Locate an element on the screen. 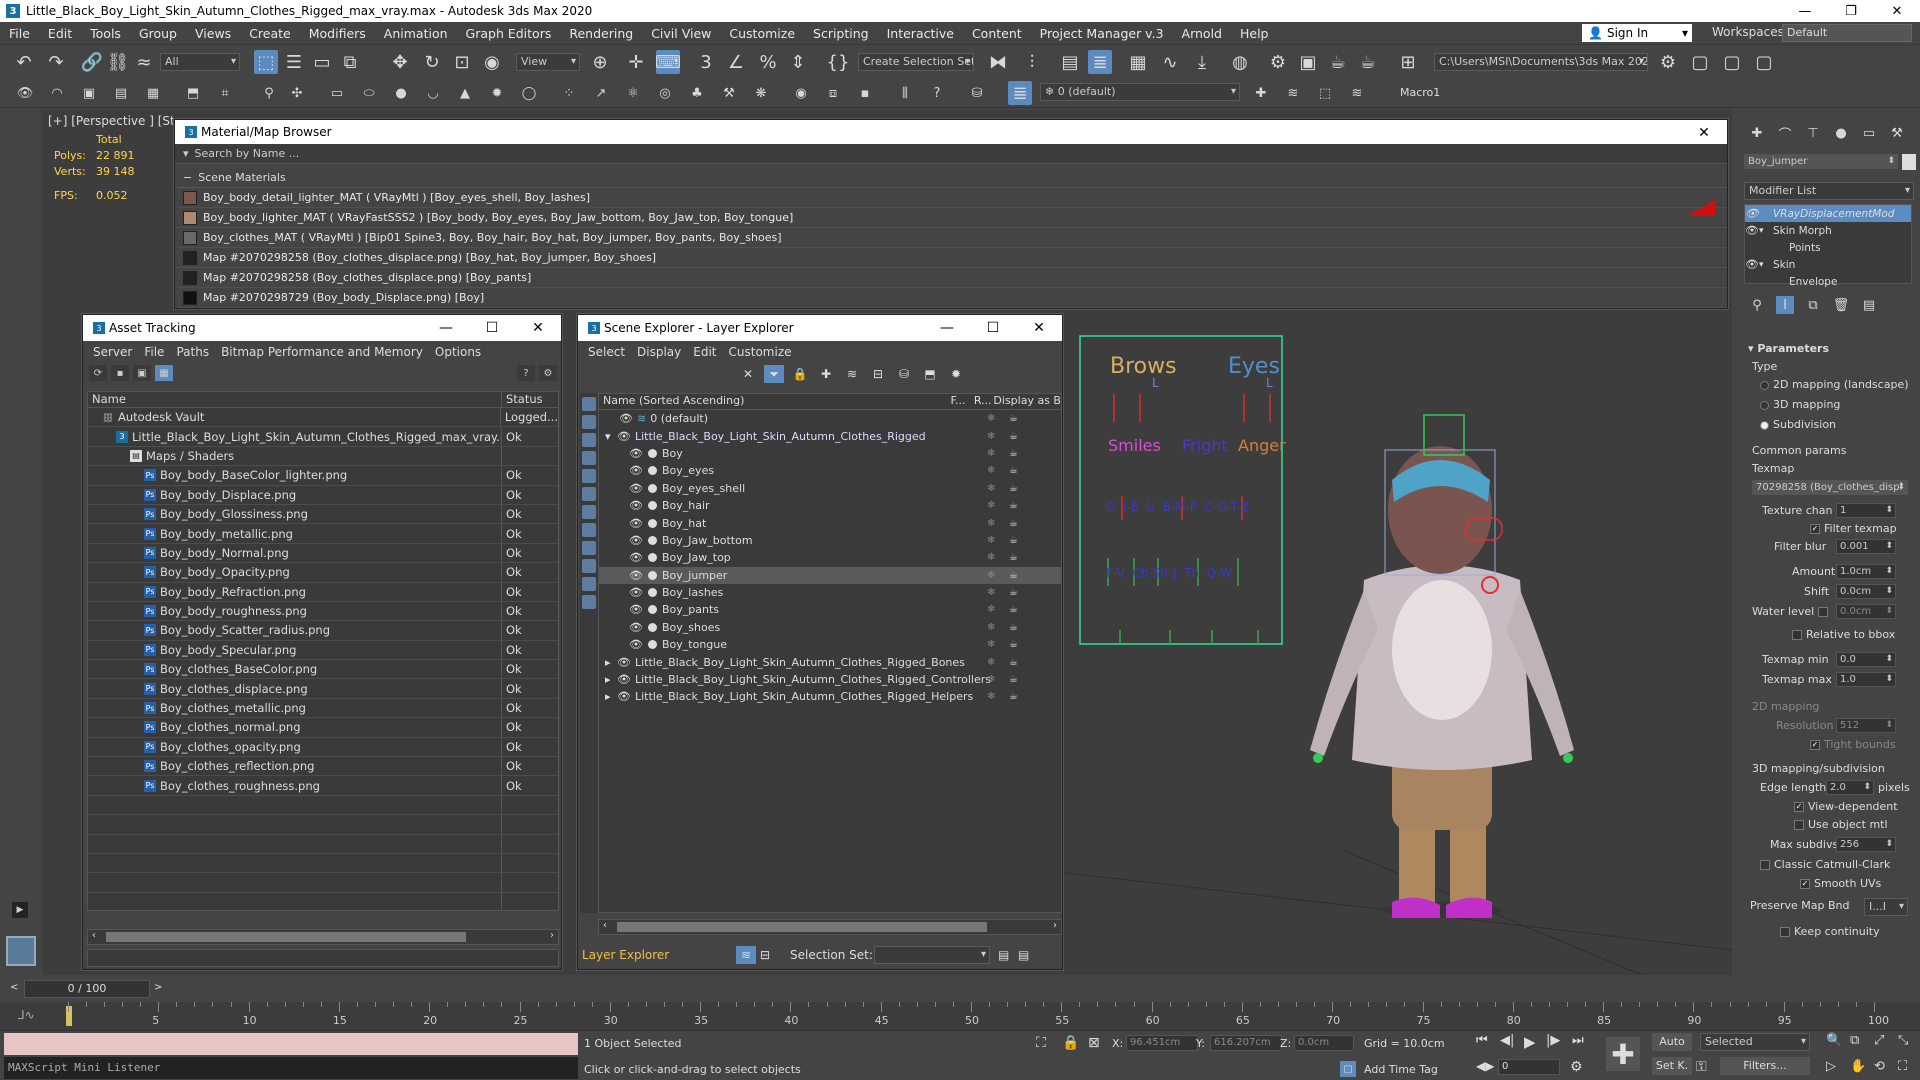 Image resolution: width=1920 pixels, height=1080 pixels. water-level-row: Water level is located at coordinates (1792, 611).